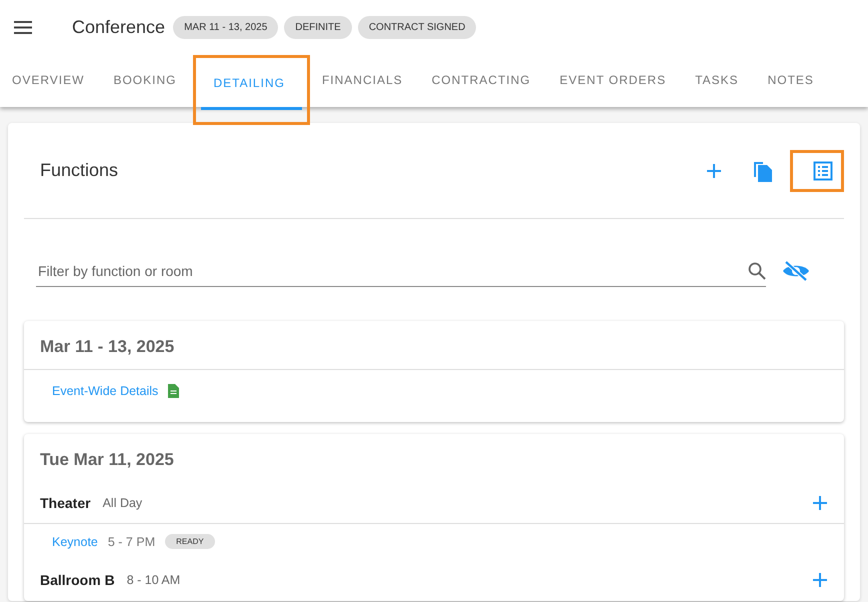 Image resolution: width=868 pixels, height=602 pixels. Describe the element at coordinates (251, 84) in the screenshot. I see `tab: DETAILING` at that location.